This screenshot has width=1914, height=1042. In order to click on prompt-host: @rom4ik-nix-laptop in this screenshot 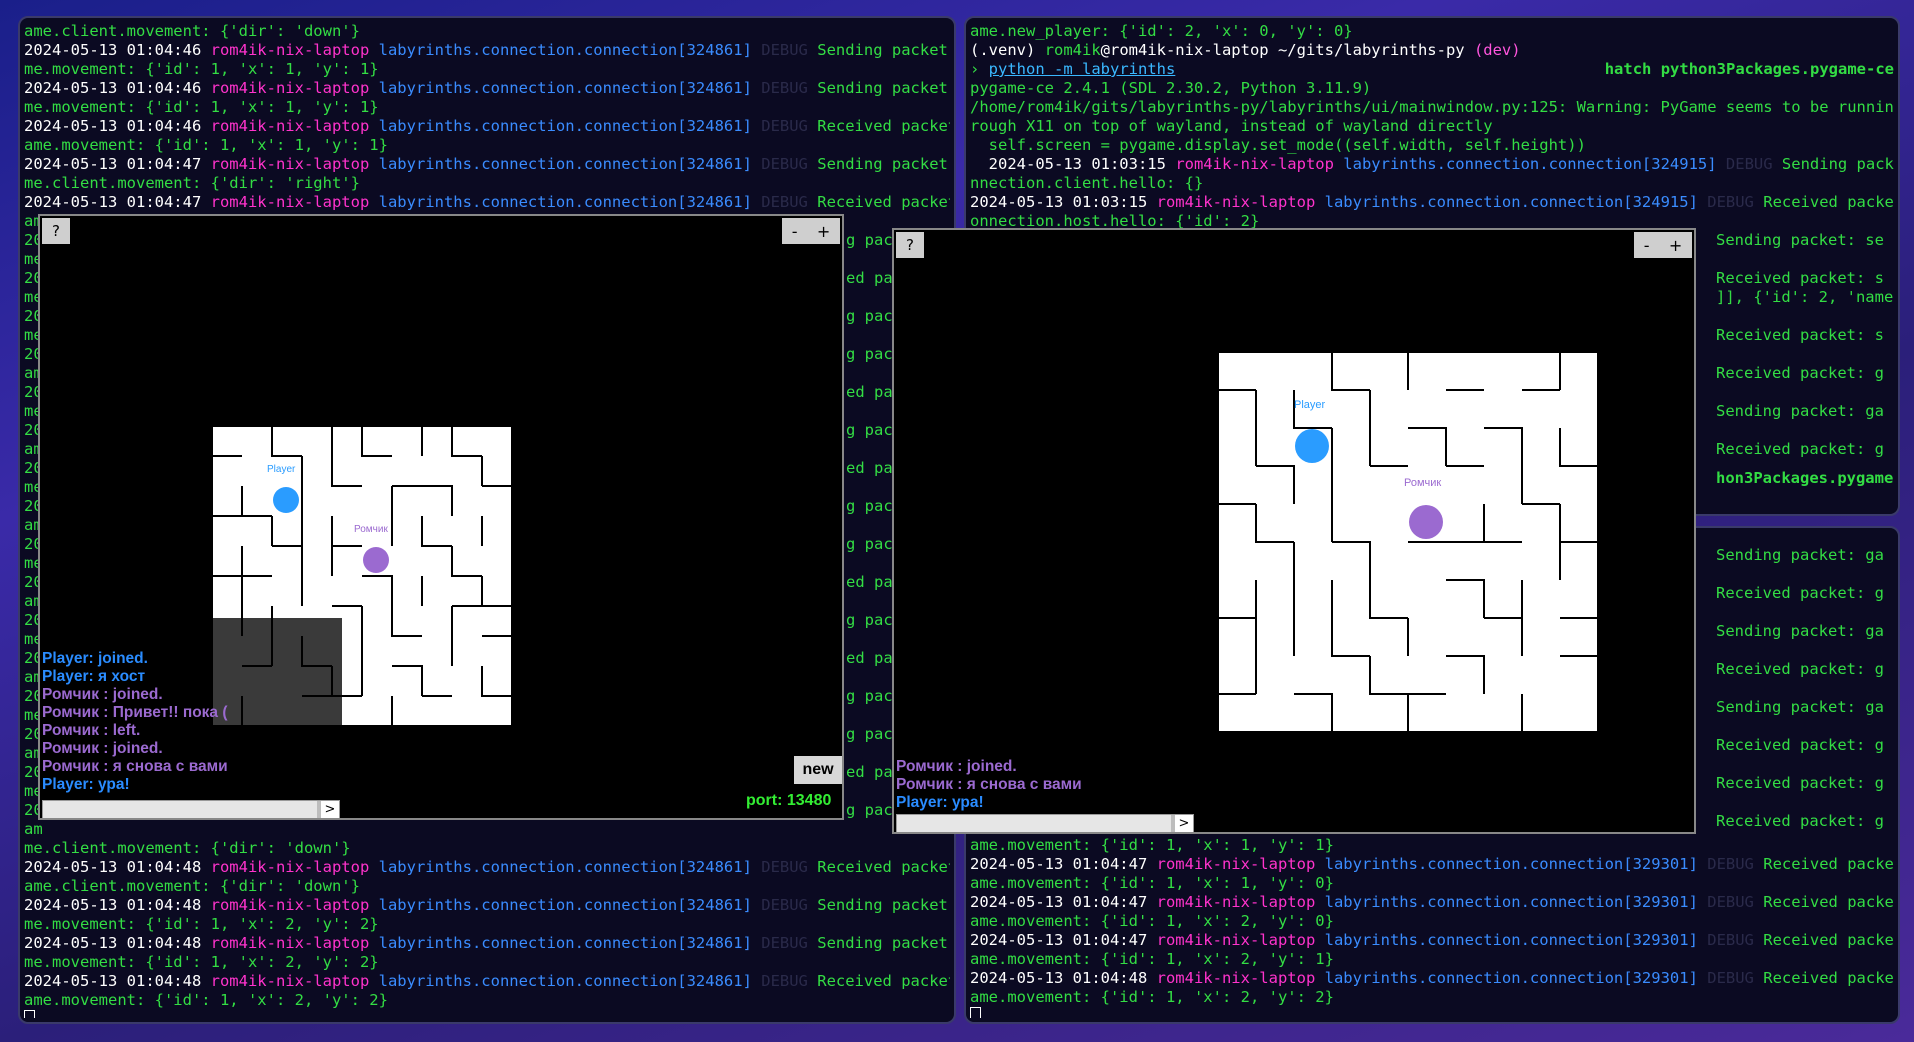, I will do `click(1189, 50)`.